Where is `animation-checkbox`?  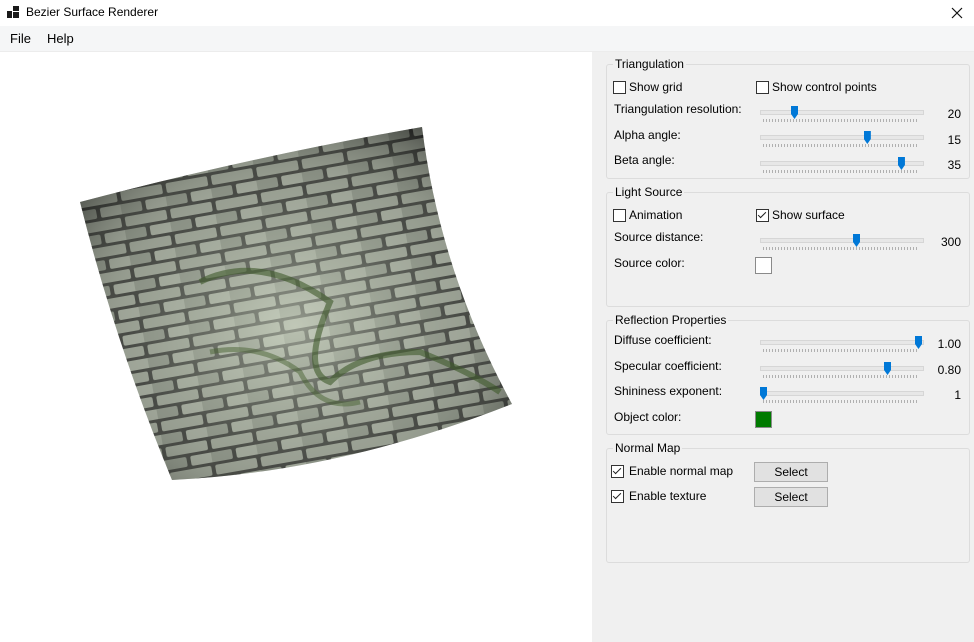
animation-checkbox is located at coordinates (619, 215).